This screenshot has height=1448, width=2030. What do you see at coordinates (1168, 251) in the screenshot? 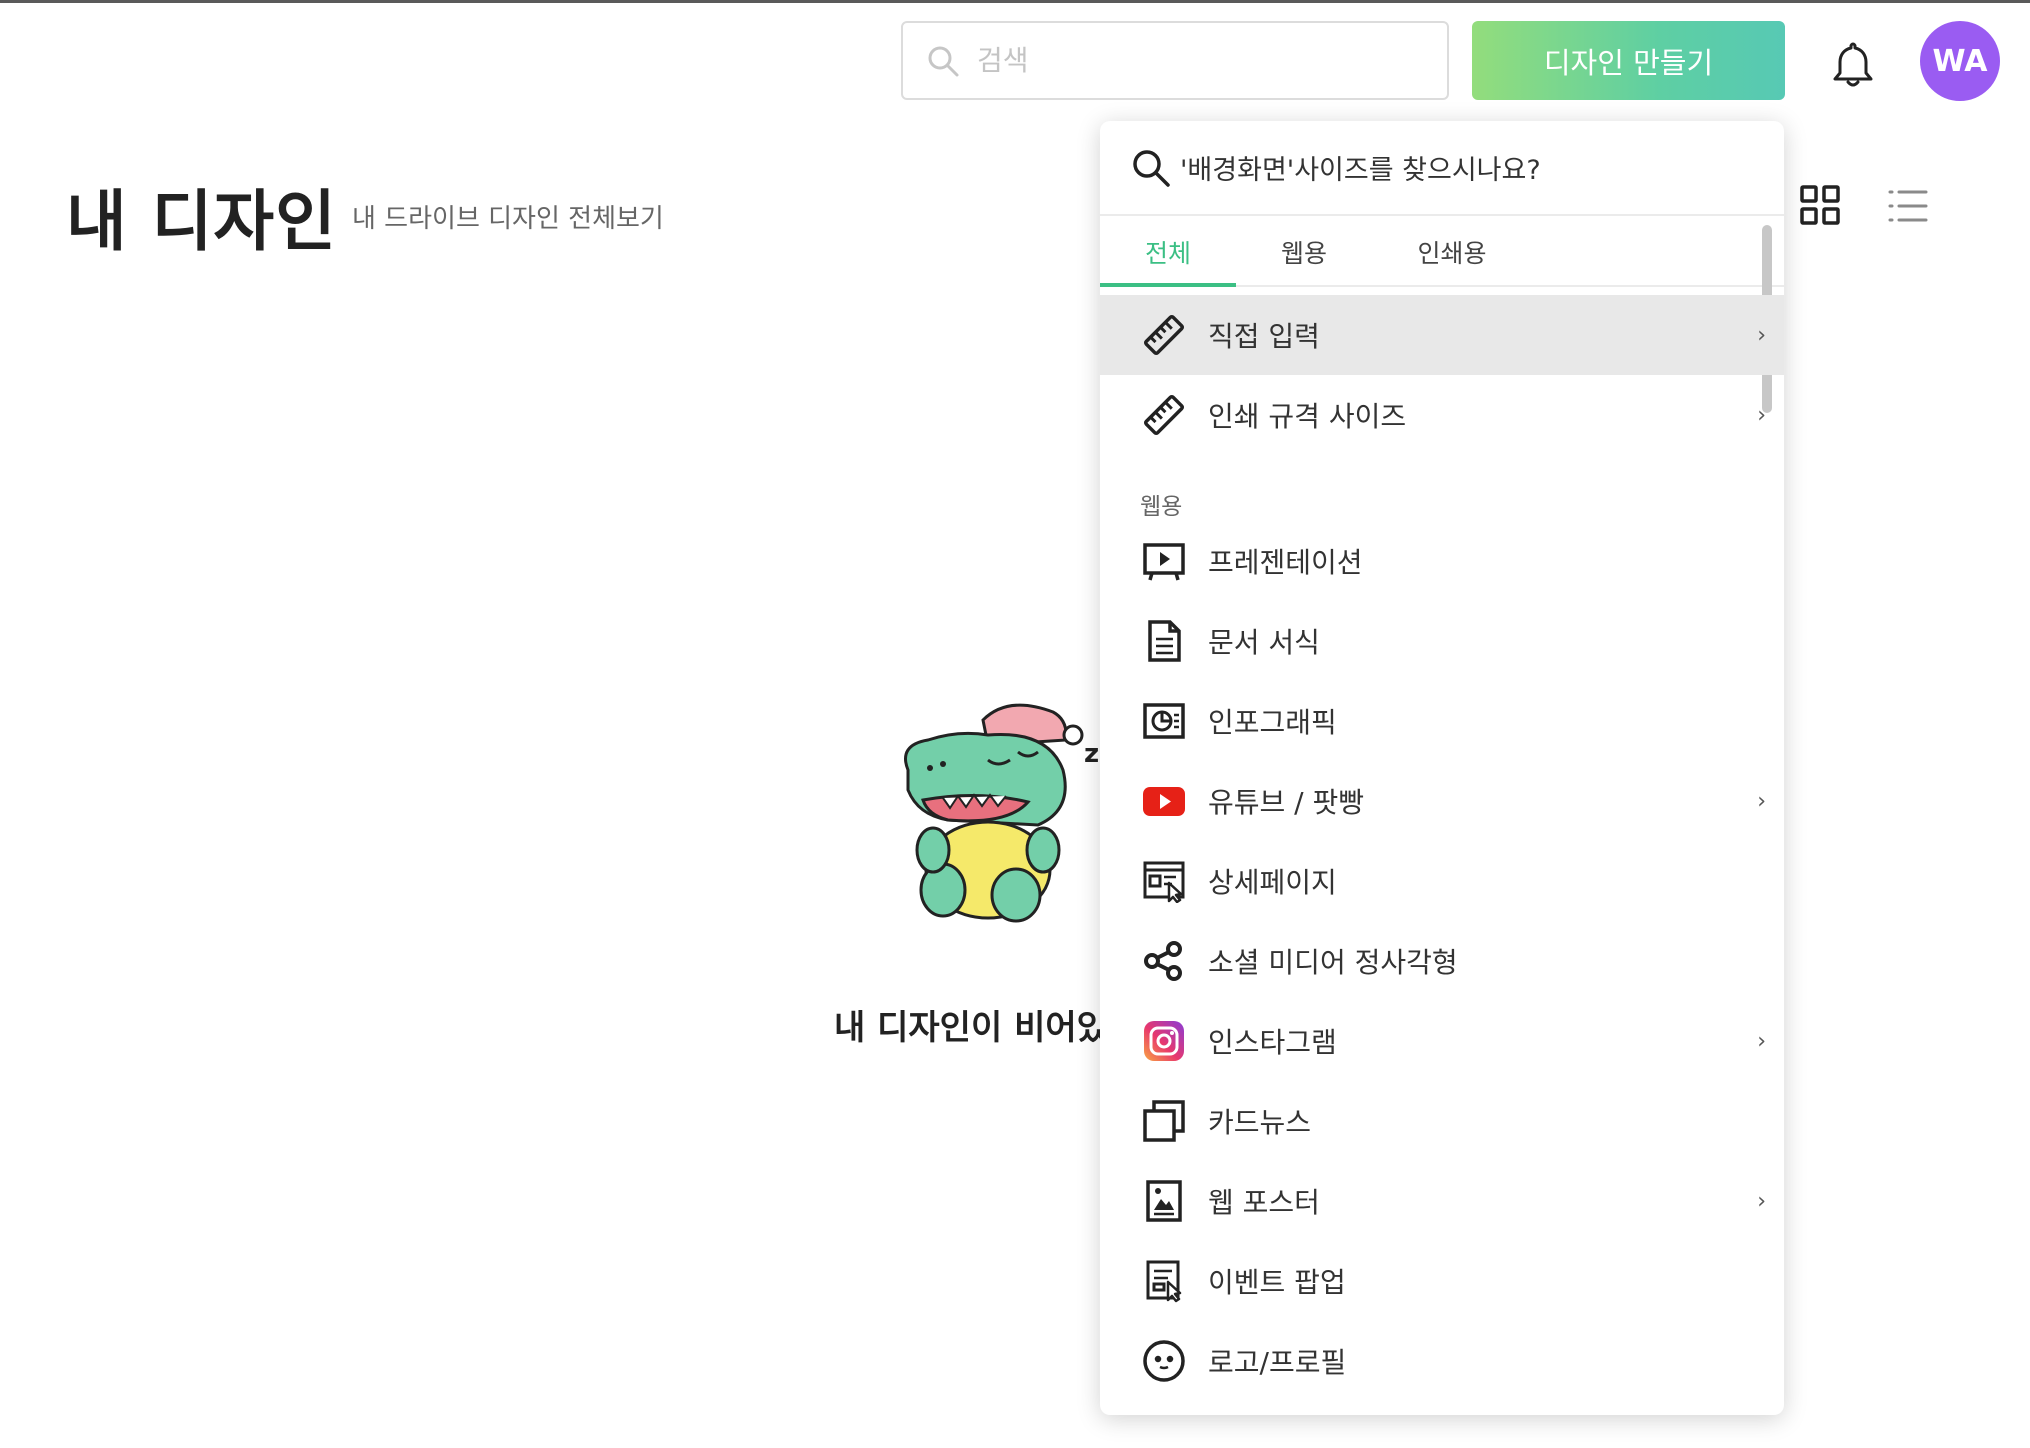
I see `tab-all: 전체` at bounding box center [1168, 251].